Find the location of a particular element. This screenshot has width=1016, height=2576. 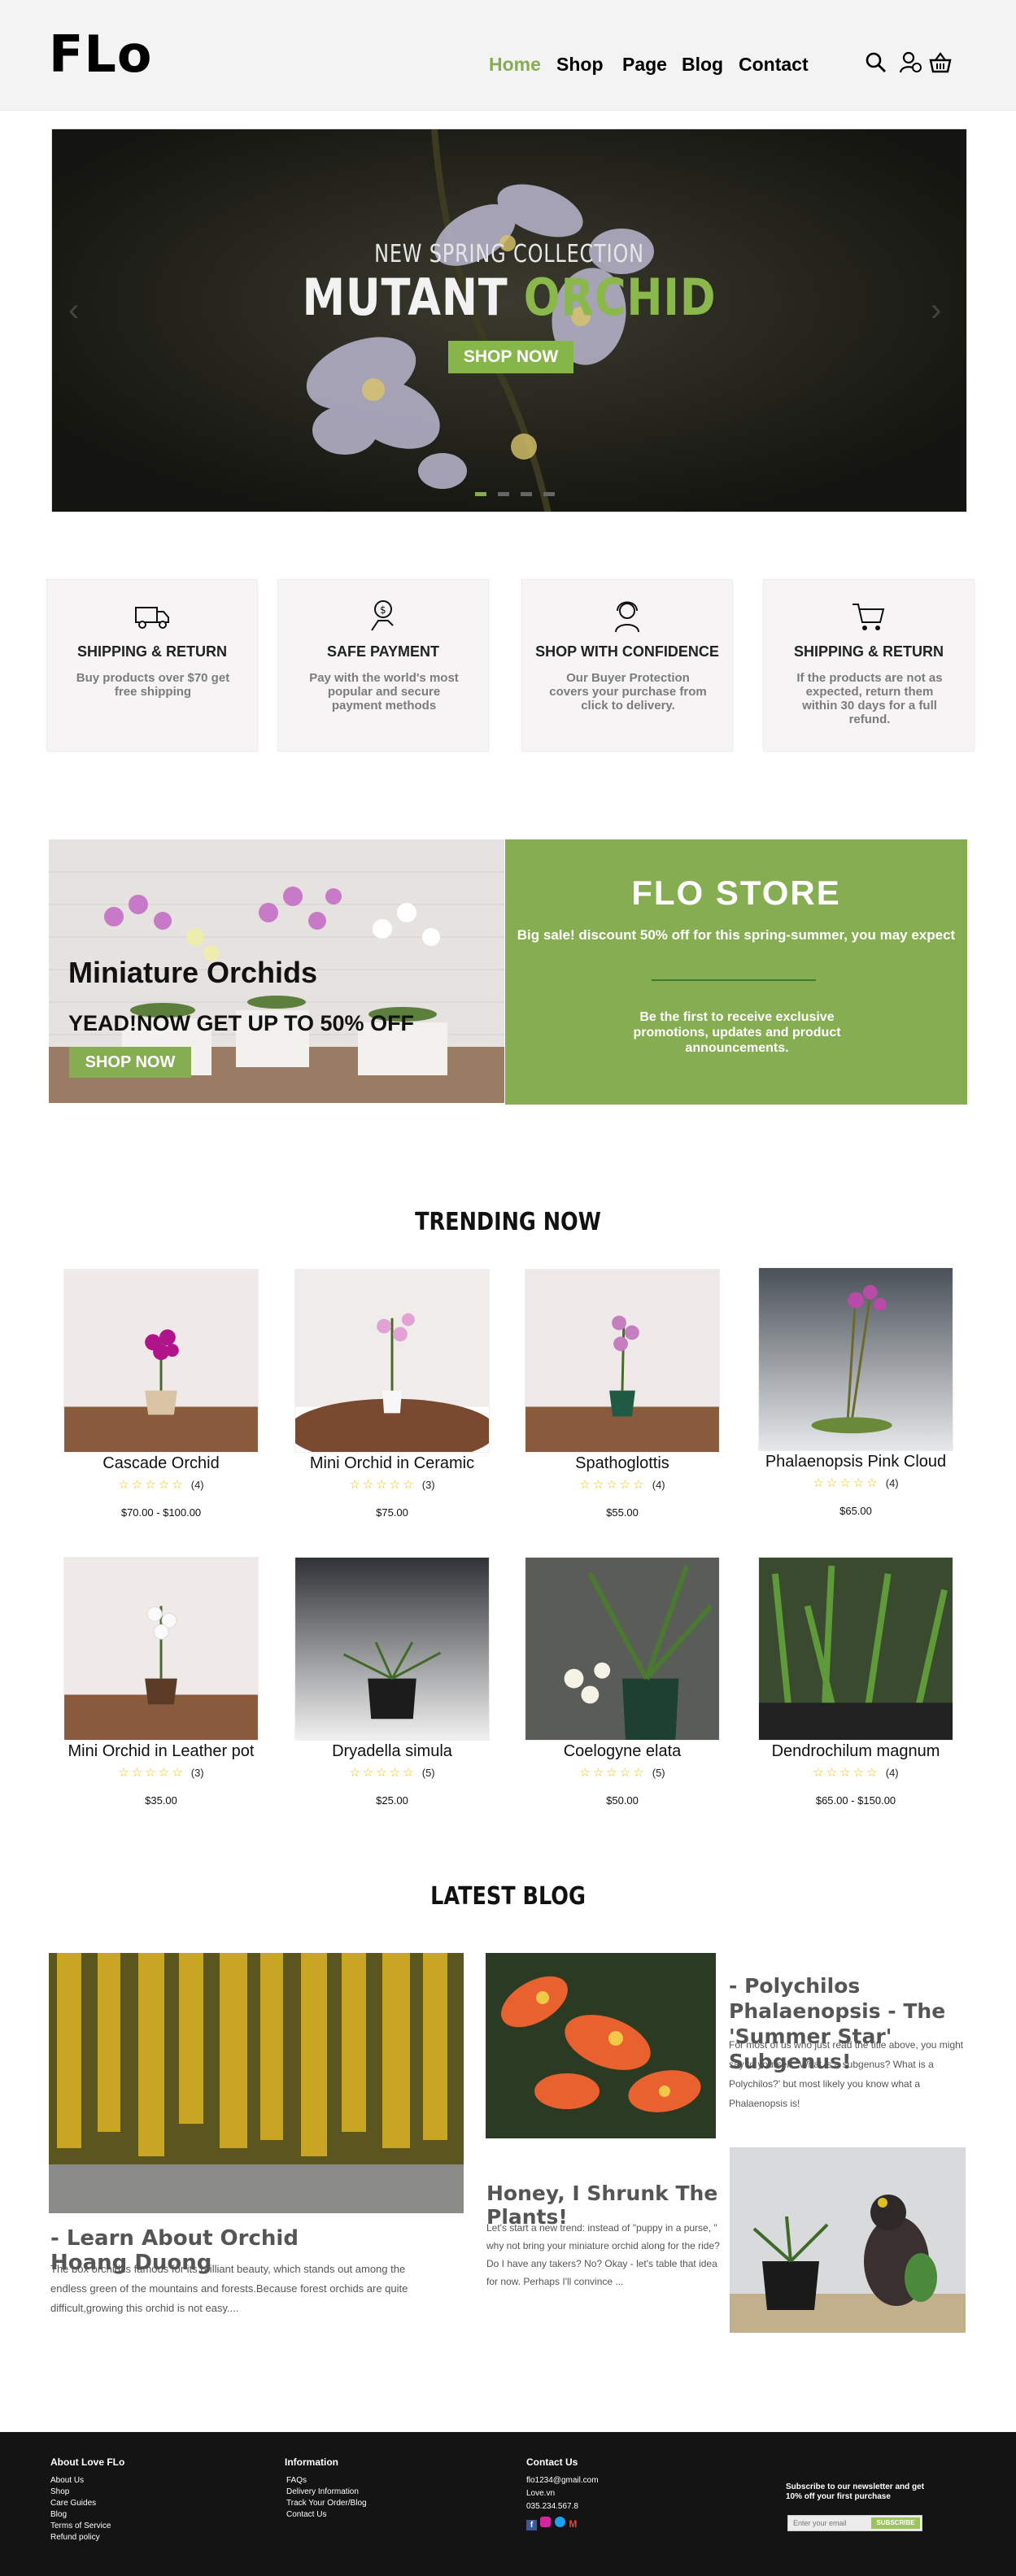

search-icon is located at coordinates (876, 62).